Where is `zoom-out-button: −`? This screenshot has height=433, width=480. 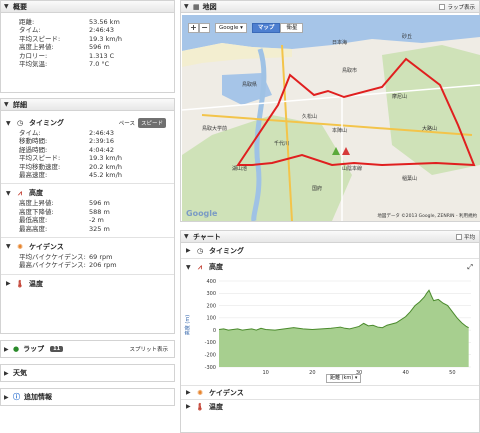 zoom-out-button: − is located at coordinates (204, 28).